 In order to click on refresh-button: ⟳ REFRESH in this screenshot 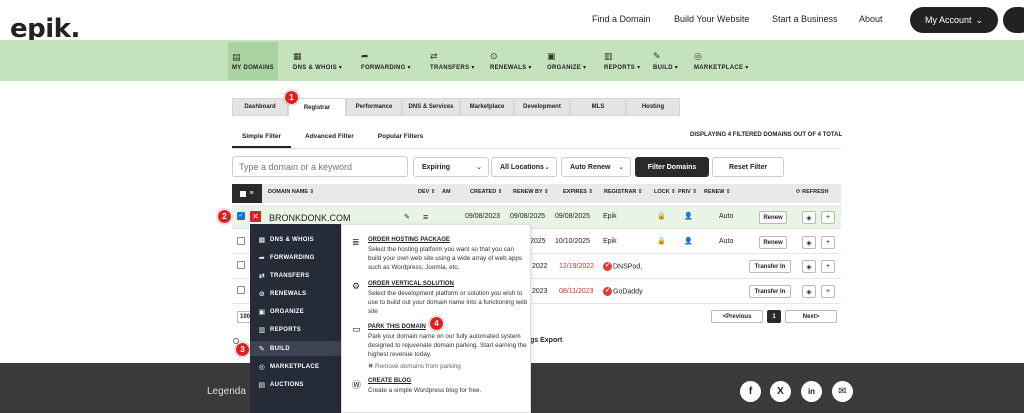, I will do `click(812, 192)`.